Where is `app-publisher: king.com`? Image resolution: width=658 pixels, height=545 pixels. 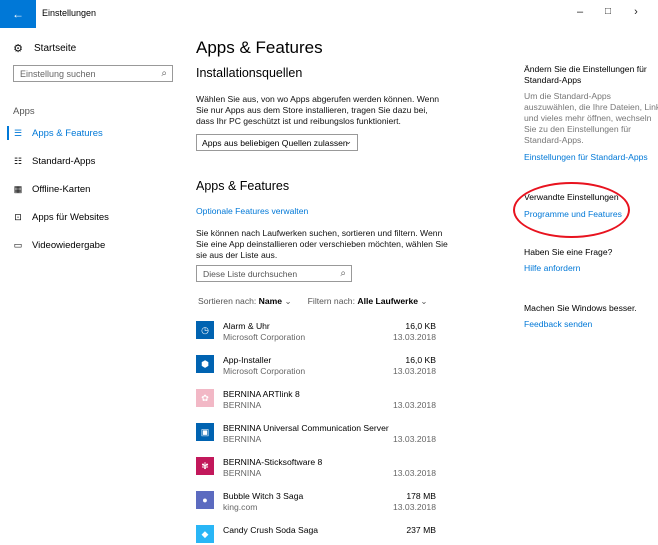
app-publisher: king.com is located at coordinates (240, 507).